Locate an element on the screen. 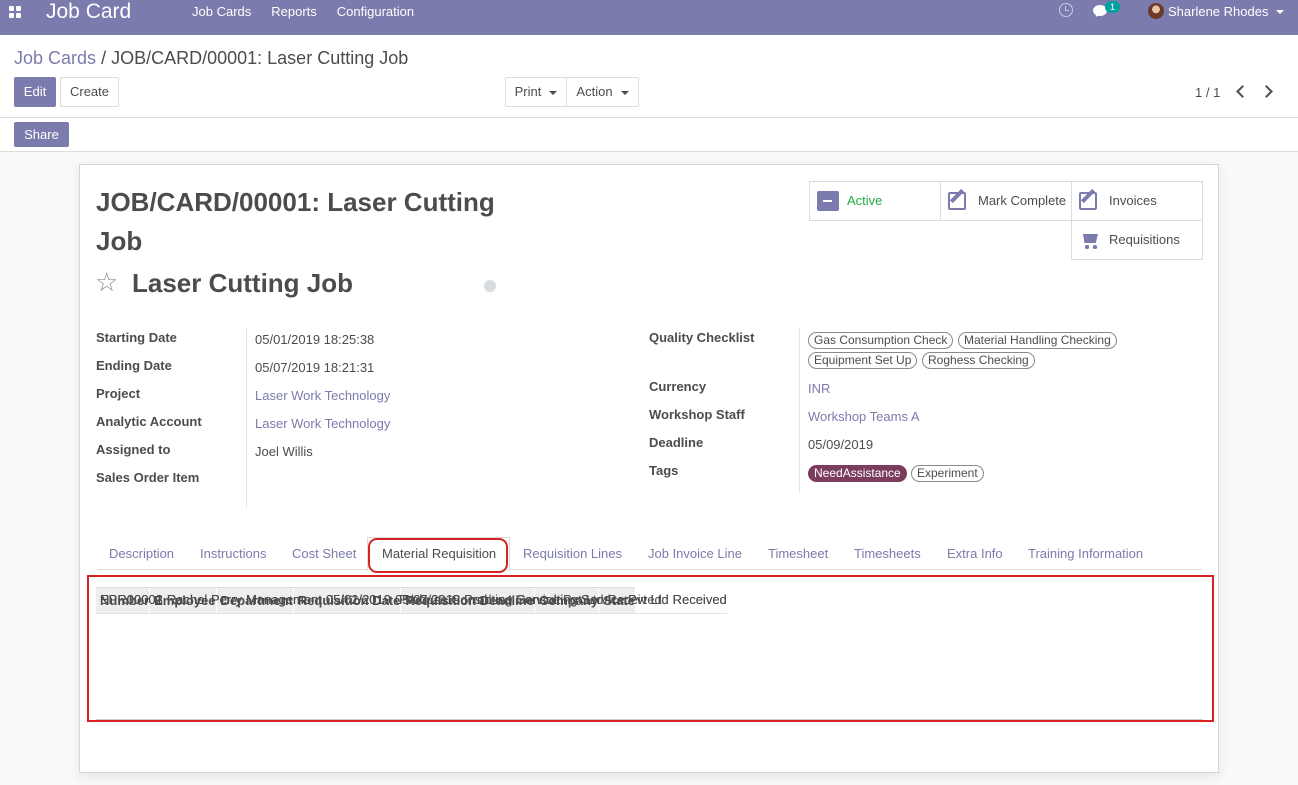 Image resolution: width=1298 pixels, height=785 pixels. app-brand: Job Card is located at coordinates (88, 12).